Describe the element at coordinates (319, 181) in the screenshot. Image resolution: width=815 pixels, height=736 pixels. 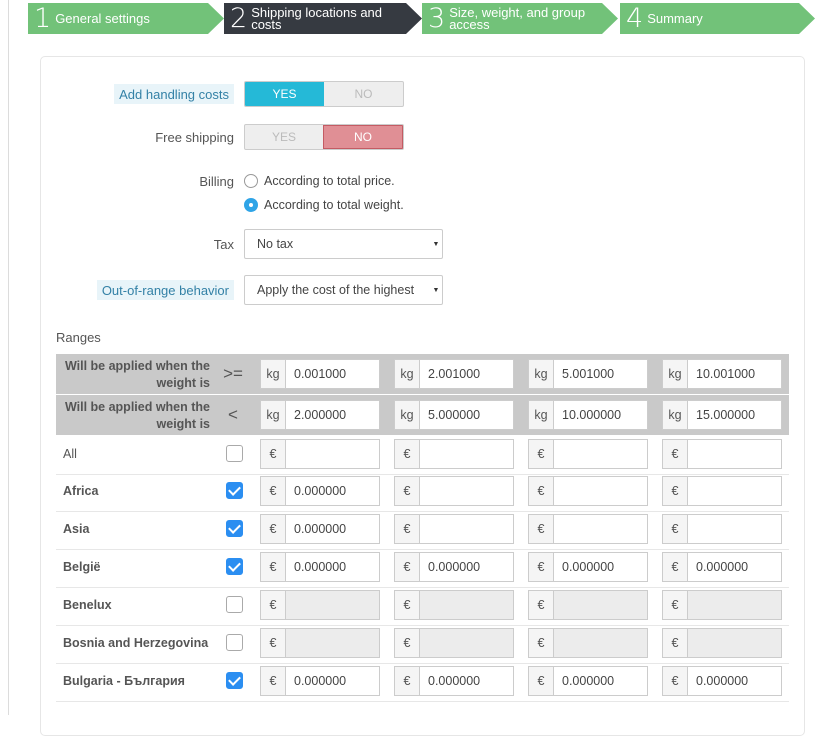
I see `billing-option-price: According to total price.` at that location.